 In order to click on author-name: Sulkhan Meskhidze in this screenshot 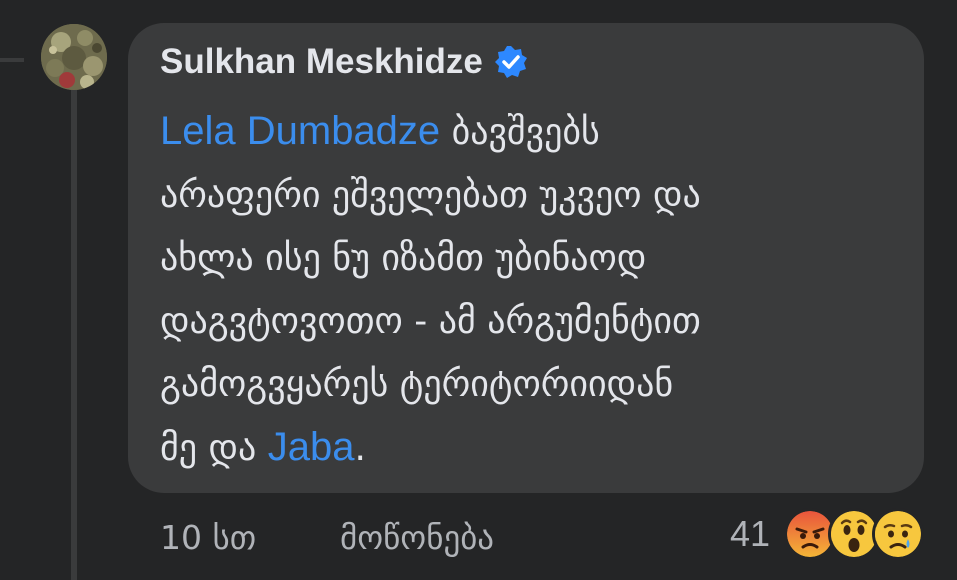, I will do `click(321, 62)`.